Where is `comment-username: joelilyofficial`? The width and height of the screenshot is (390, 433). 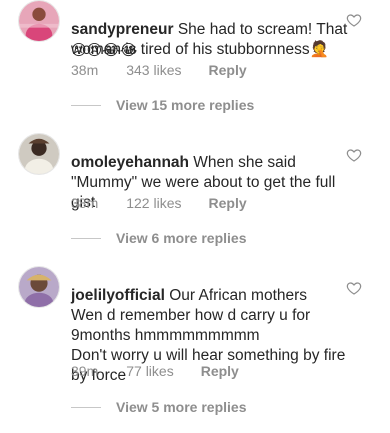
comment-username: joelilyofficial is located at coordinates (118, 295).